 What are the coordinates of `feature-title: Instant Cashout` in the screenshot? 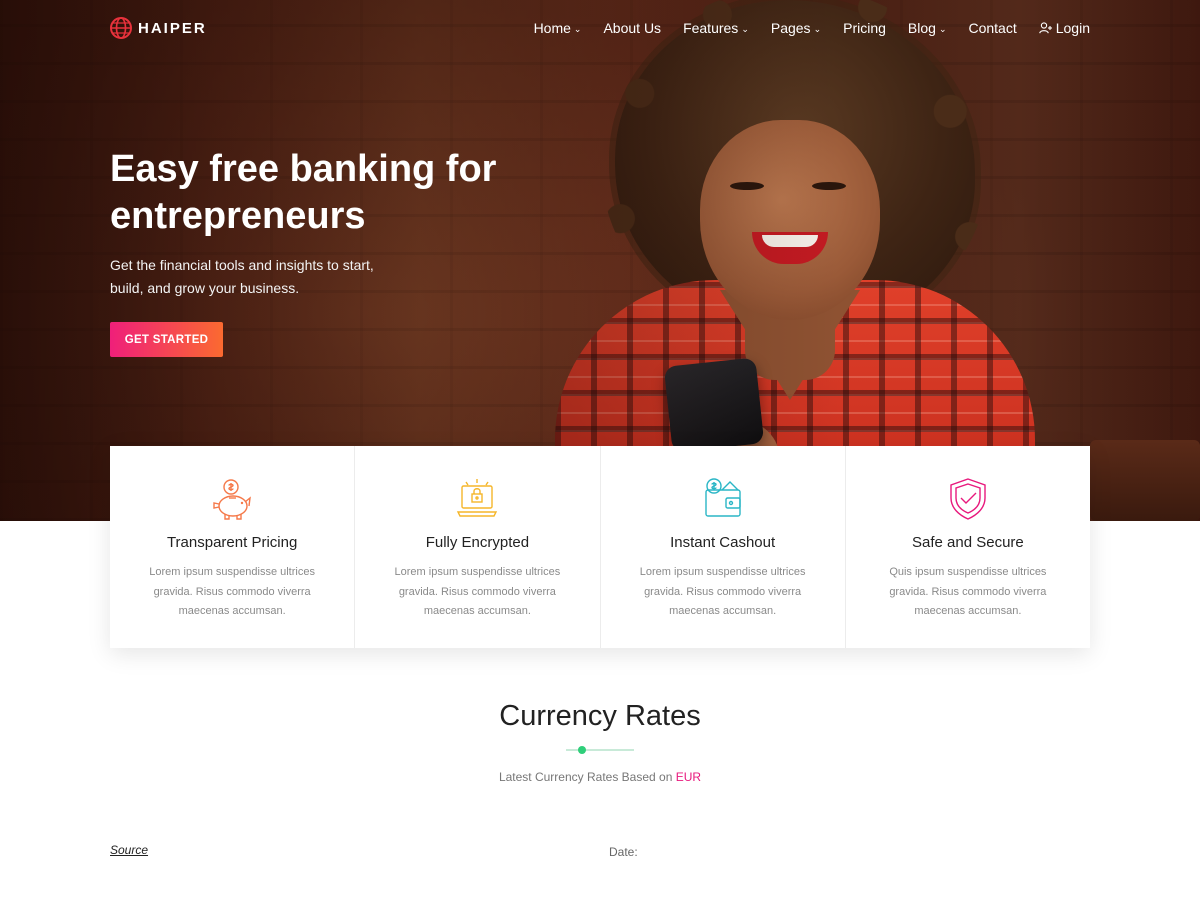 It's located at (723, 542).